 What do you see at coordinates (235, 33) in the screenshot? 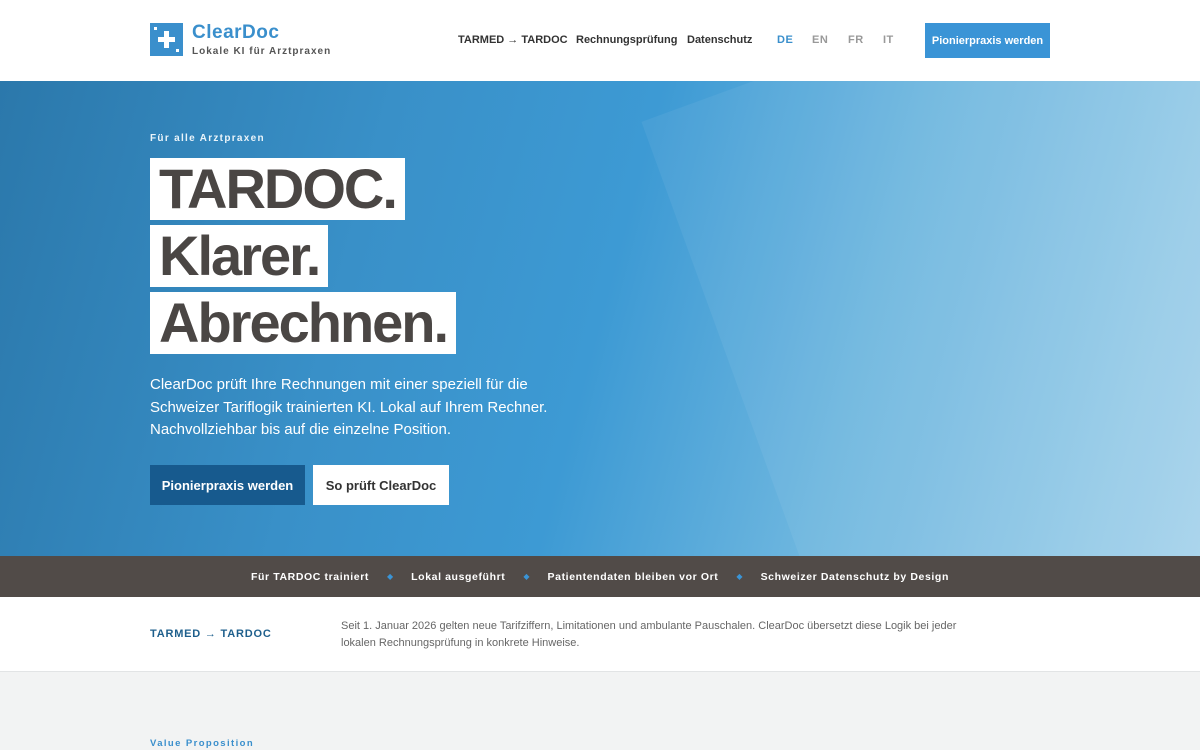
I see `brand-name: ClearDoc` at bounding box center [235, 33].